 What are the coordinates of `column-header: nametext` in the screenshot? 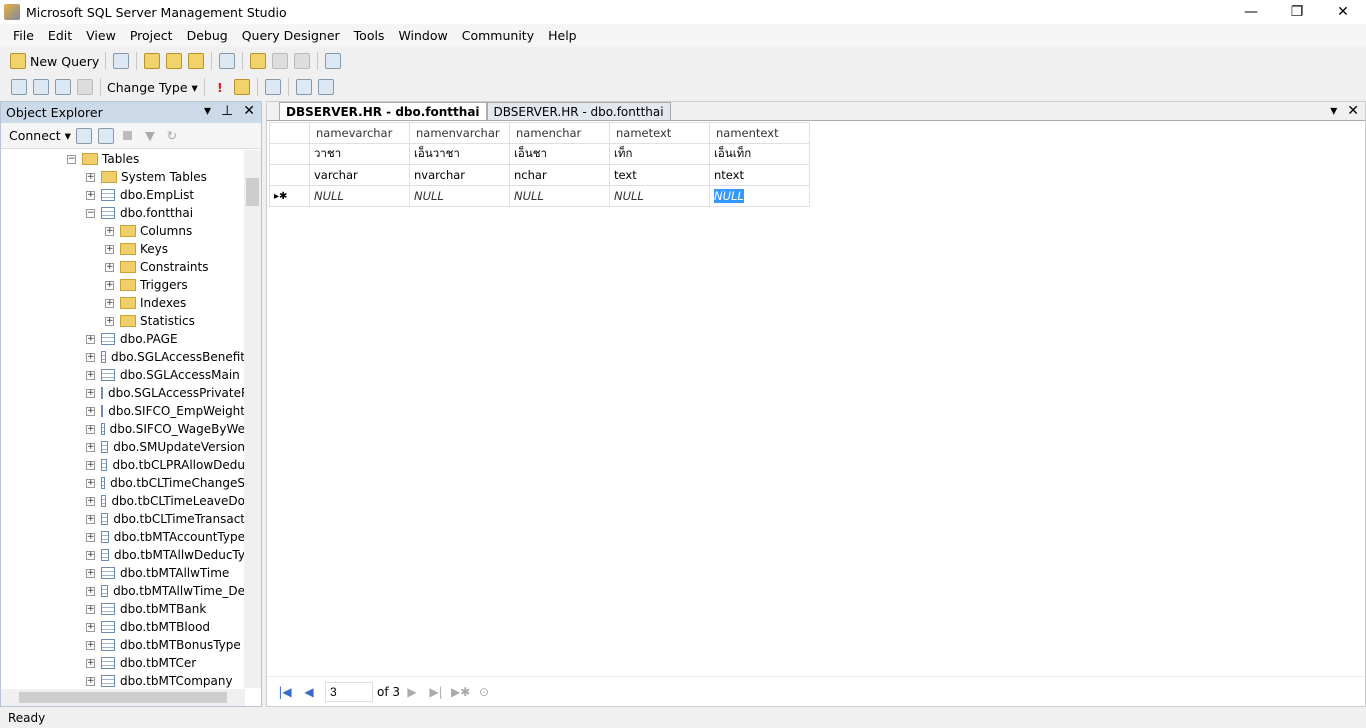 It's located at (659, 133).